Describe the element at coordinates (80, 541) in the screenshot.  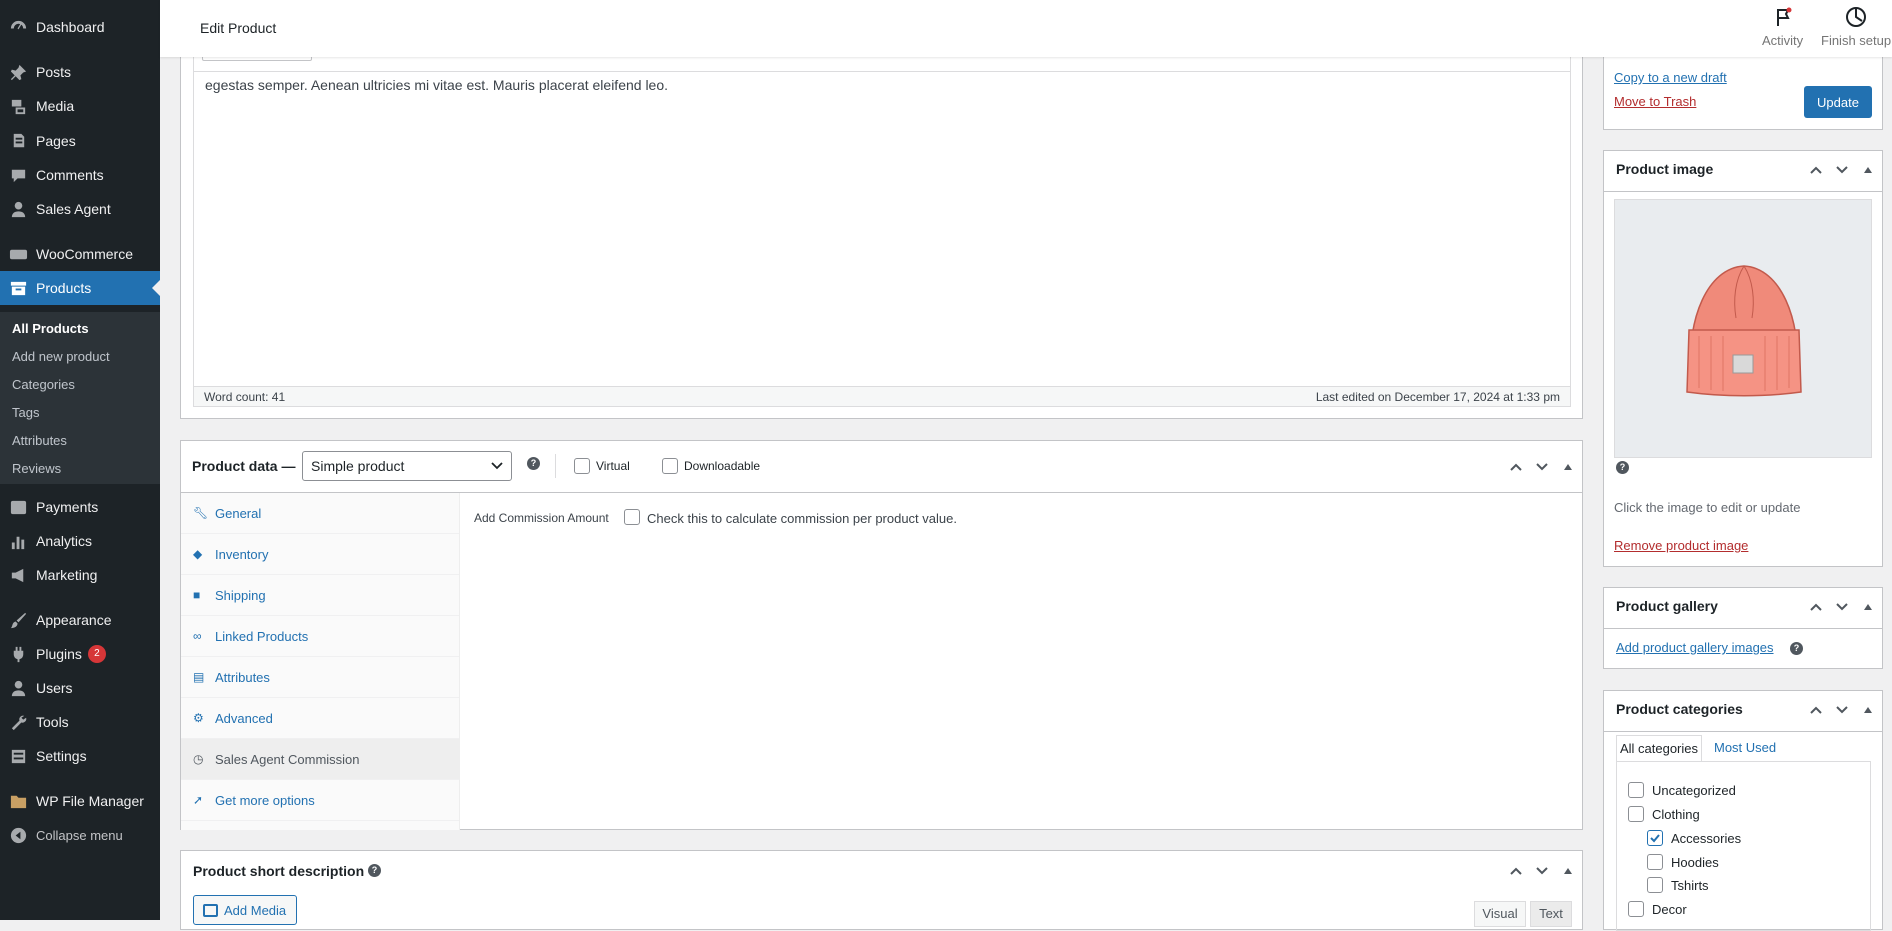
I see `menu-analytics: Analytics` at that location.